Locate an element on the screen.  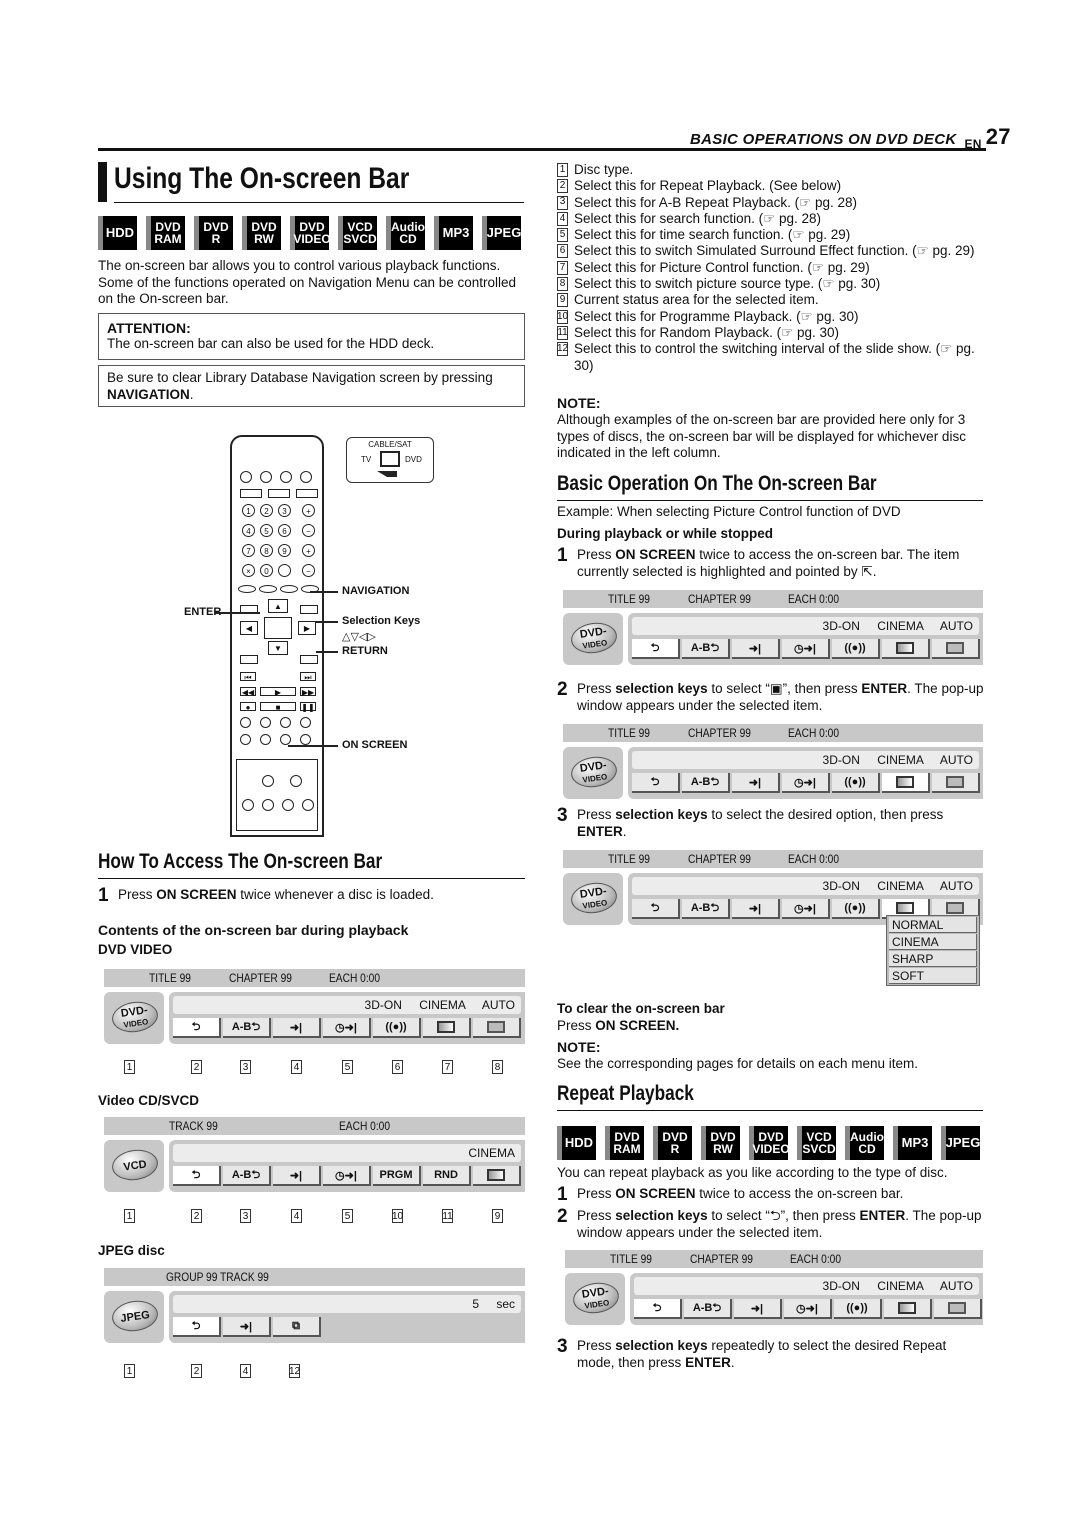
rec-button: ● is located at coordinates (248, 707).